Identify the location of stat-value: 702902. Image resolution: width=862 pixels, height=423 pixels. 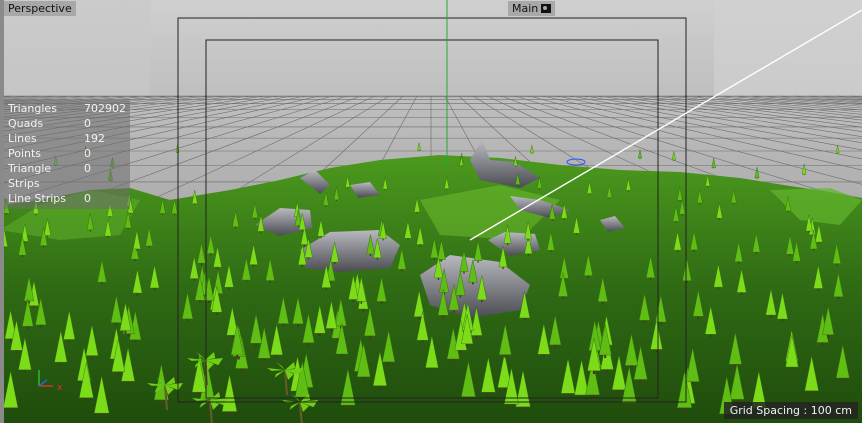
(105, 108).